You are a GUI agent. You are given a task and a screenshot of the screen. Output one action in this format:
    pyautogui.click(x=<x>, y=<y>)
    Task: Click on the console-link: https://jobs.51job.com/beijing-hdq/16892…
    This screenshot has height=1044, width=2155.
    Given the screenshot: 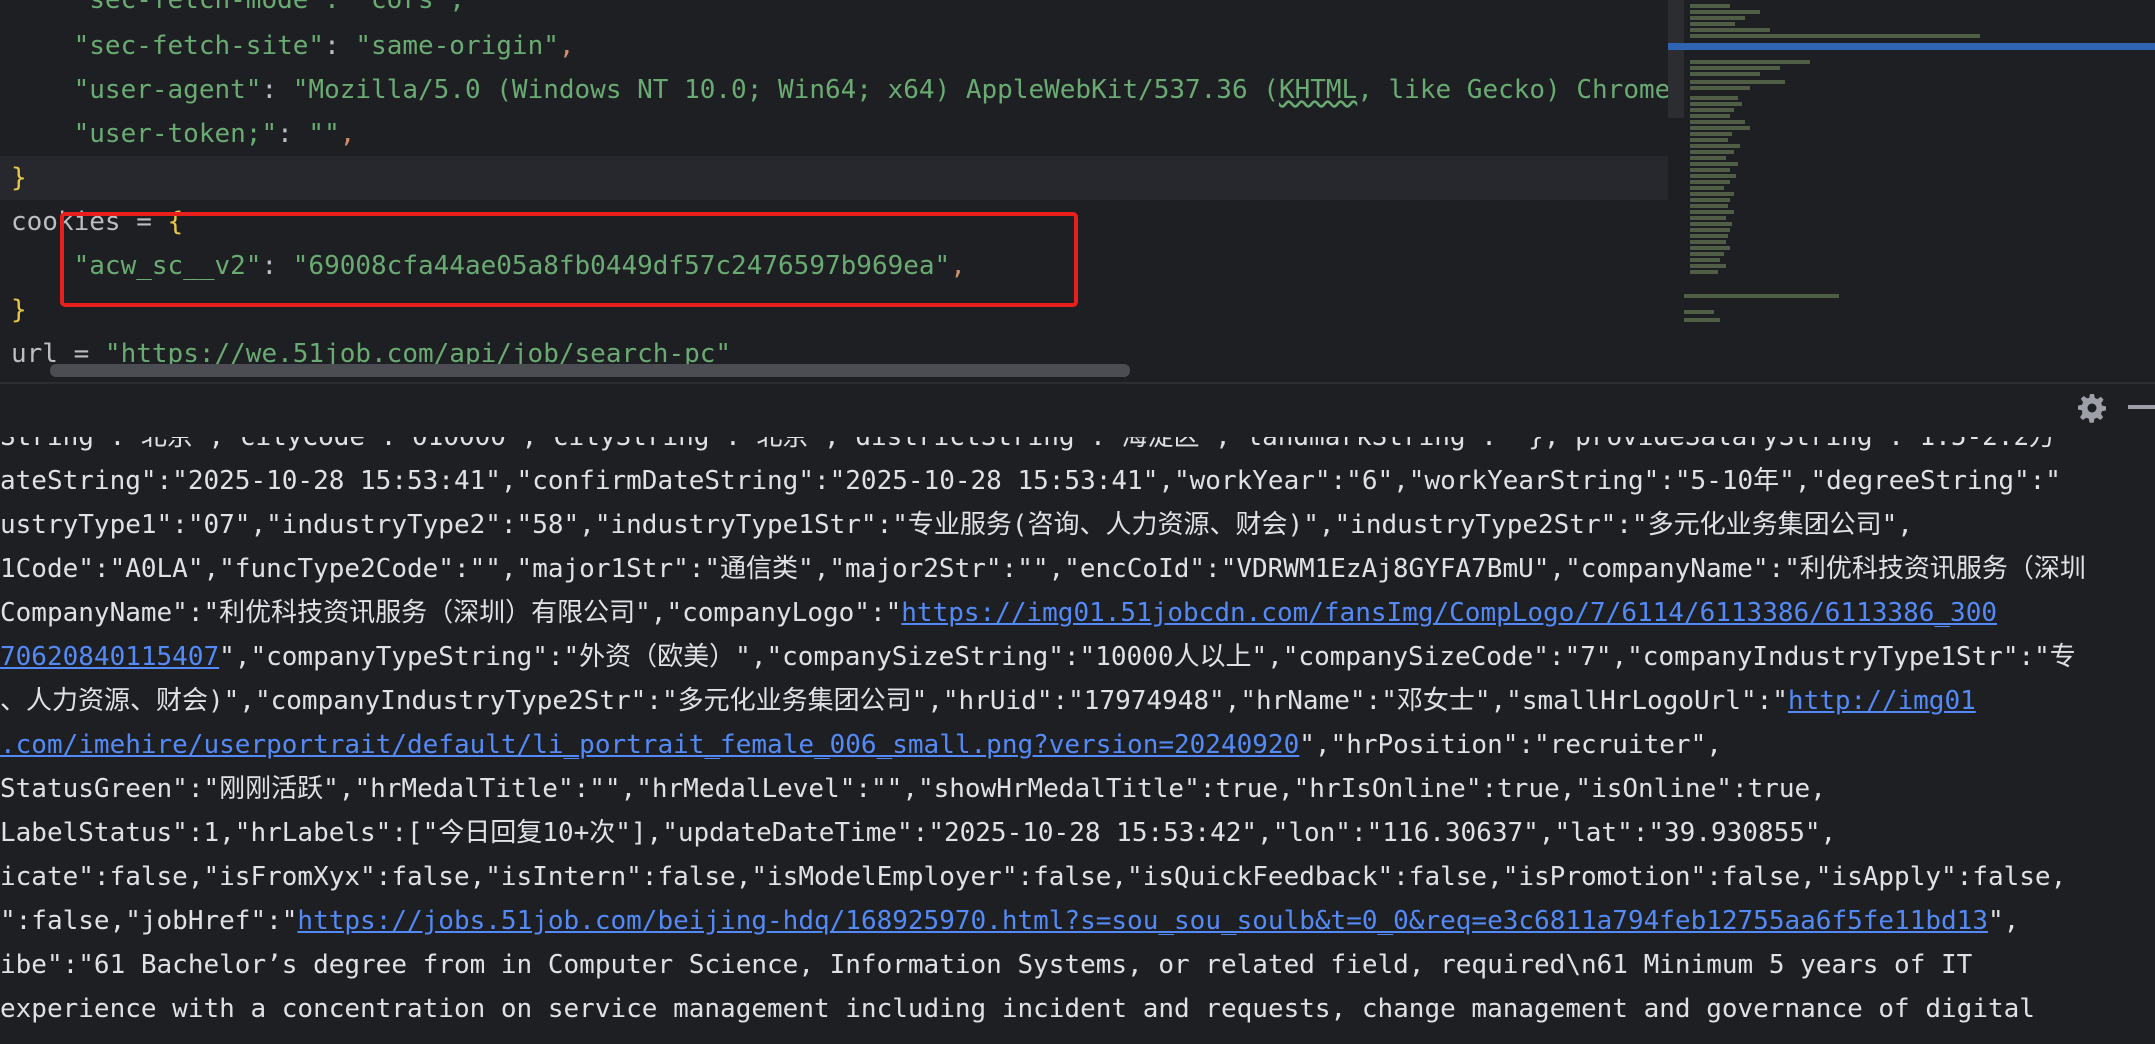 What is the action you would take?
    pyautogui.click(x=1142, y=921)
    